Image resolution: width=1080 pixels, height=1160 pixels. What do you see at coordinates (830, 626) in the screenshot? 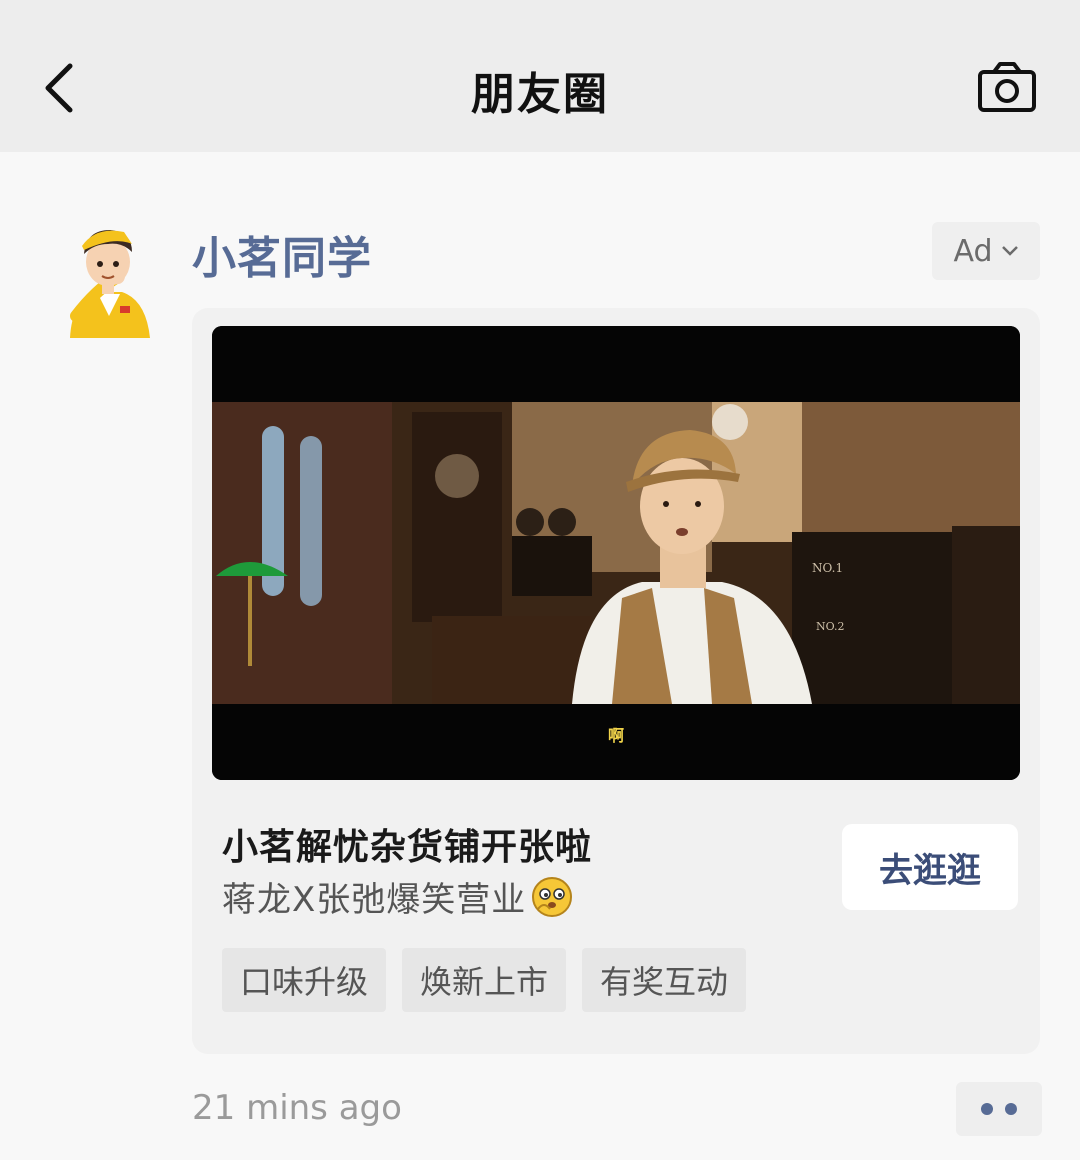
I see `svg-text: NO.2` at bounding box center [830, 626].